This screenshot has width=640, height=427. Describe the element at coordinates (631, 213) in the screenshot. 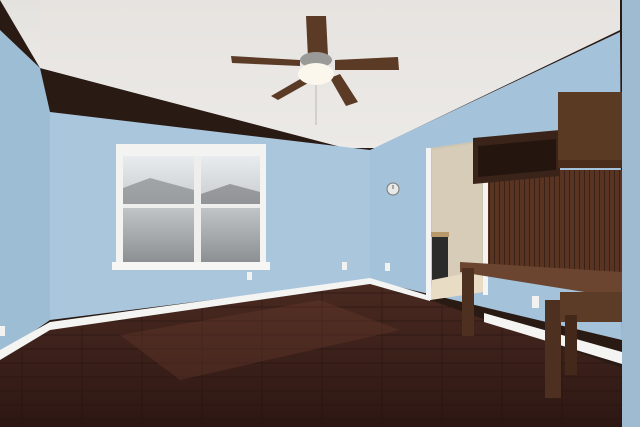

I see `far-right-wall` at that location.